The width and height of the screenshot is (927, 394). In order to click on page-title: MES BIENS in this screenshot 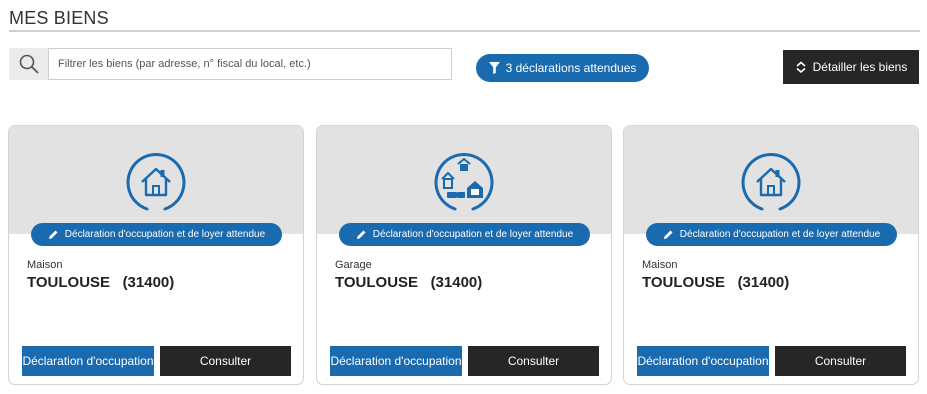, I will do `click(59, 18)`.